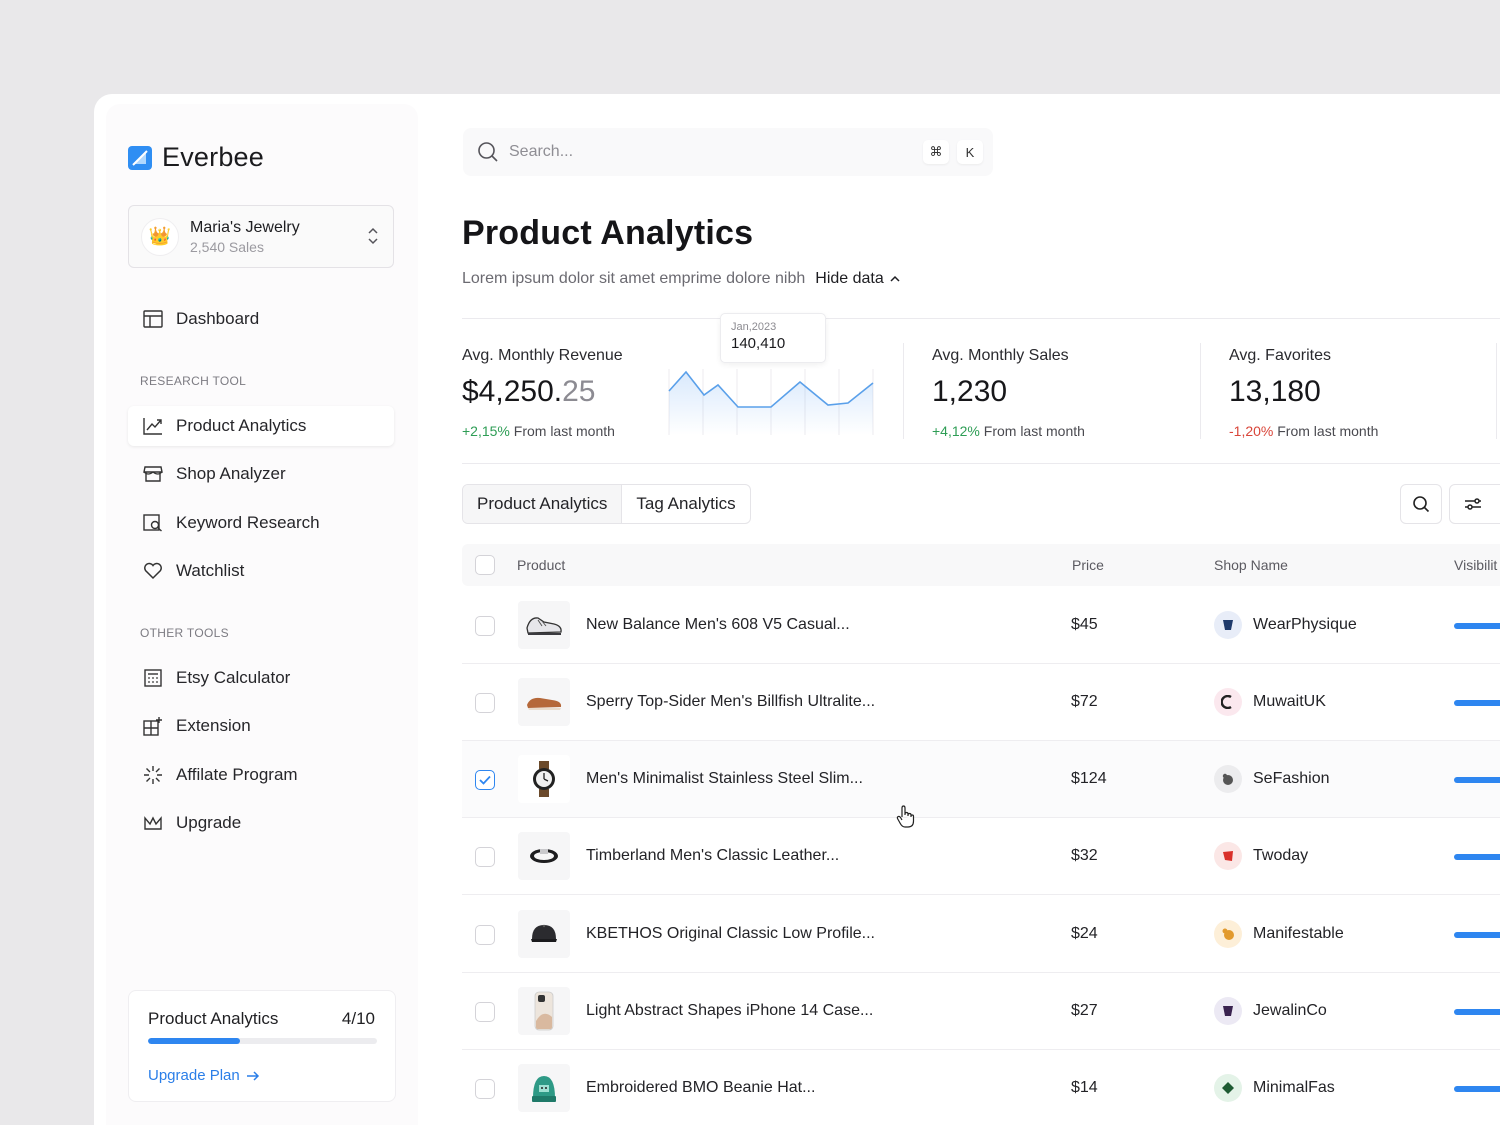 The width and height of the screenshot is (1500, 1125). Describe the element at coordinates (153, 523) in the screenshot. I see `keyword-search-icon` at that location.